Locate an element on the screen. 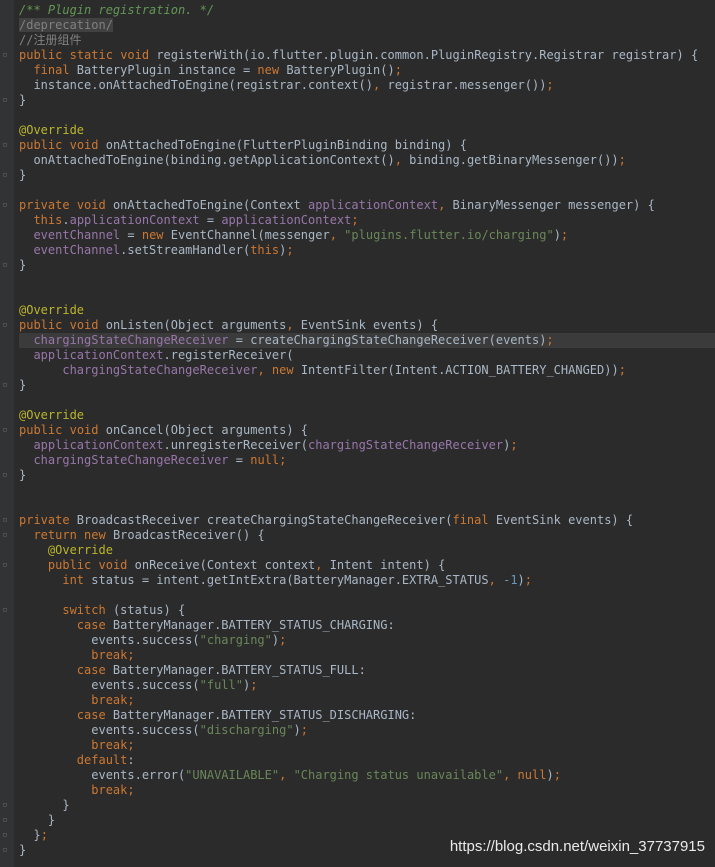 The image size is (715, 867). code-line: events.success("full"); is located at coordinates (367, 685).